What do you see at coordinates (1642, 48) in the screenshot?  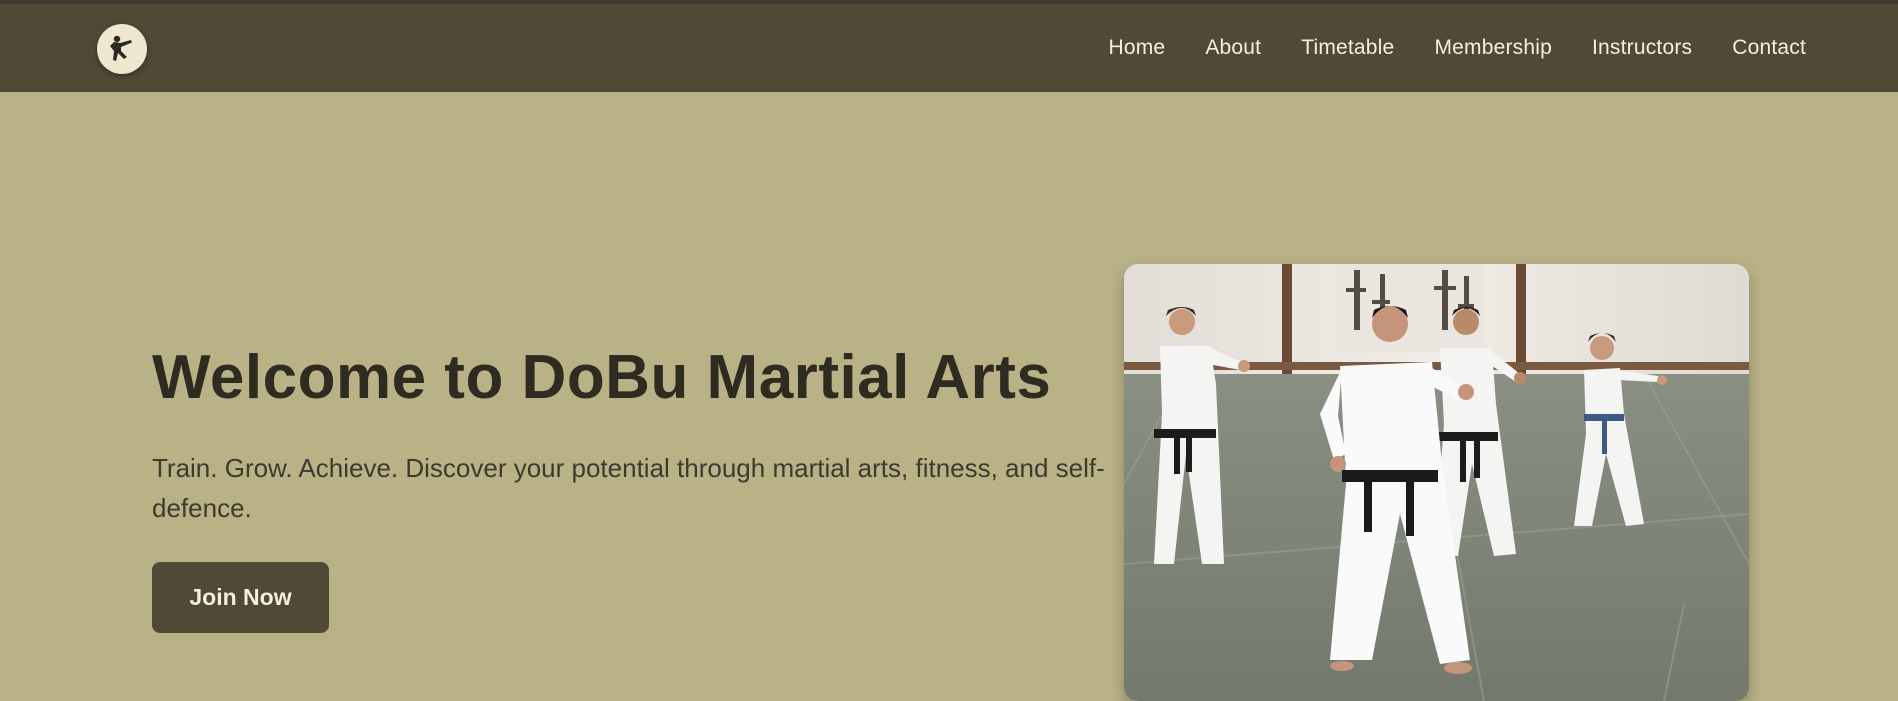 I see `nav-instructors: Instructors` at bounding box center [1642, 48].